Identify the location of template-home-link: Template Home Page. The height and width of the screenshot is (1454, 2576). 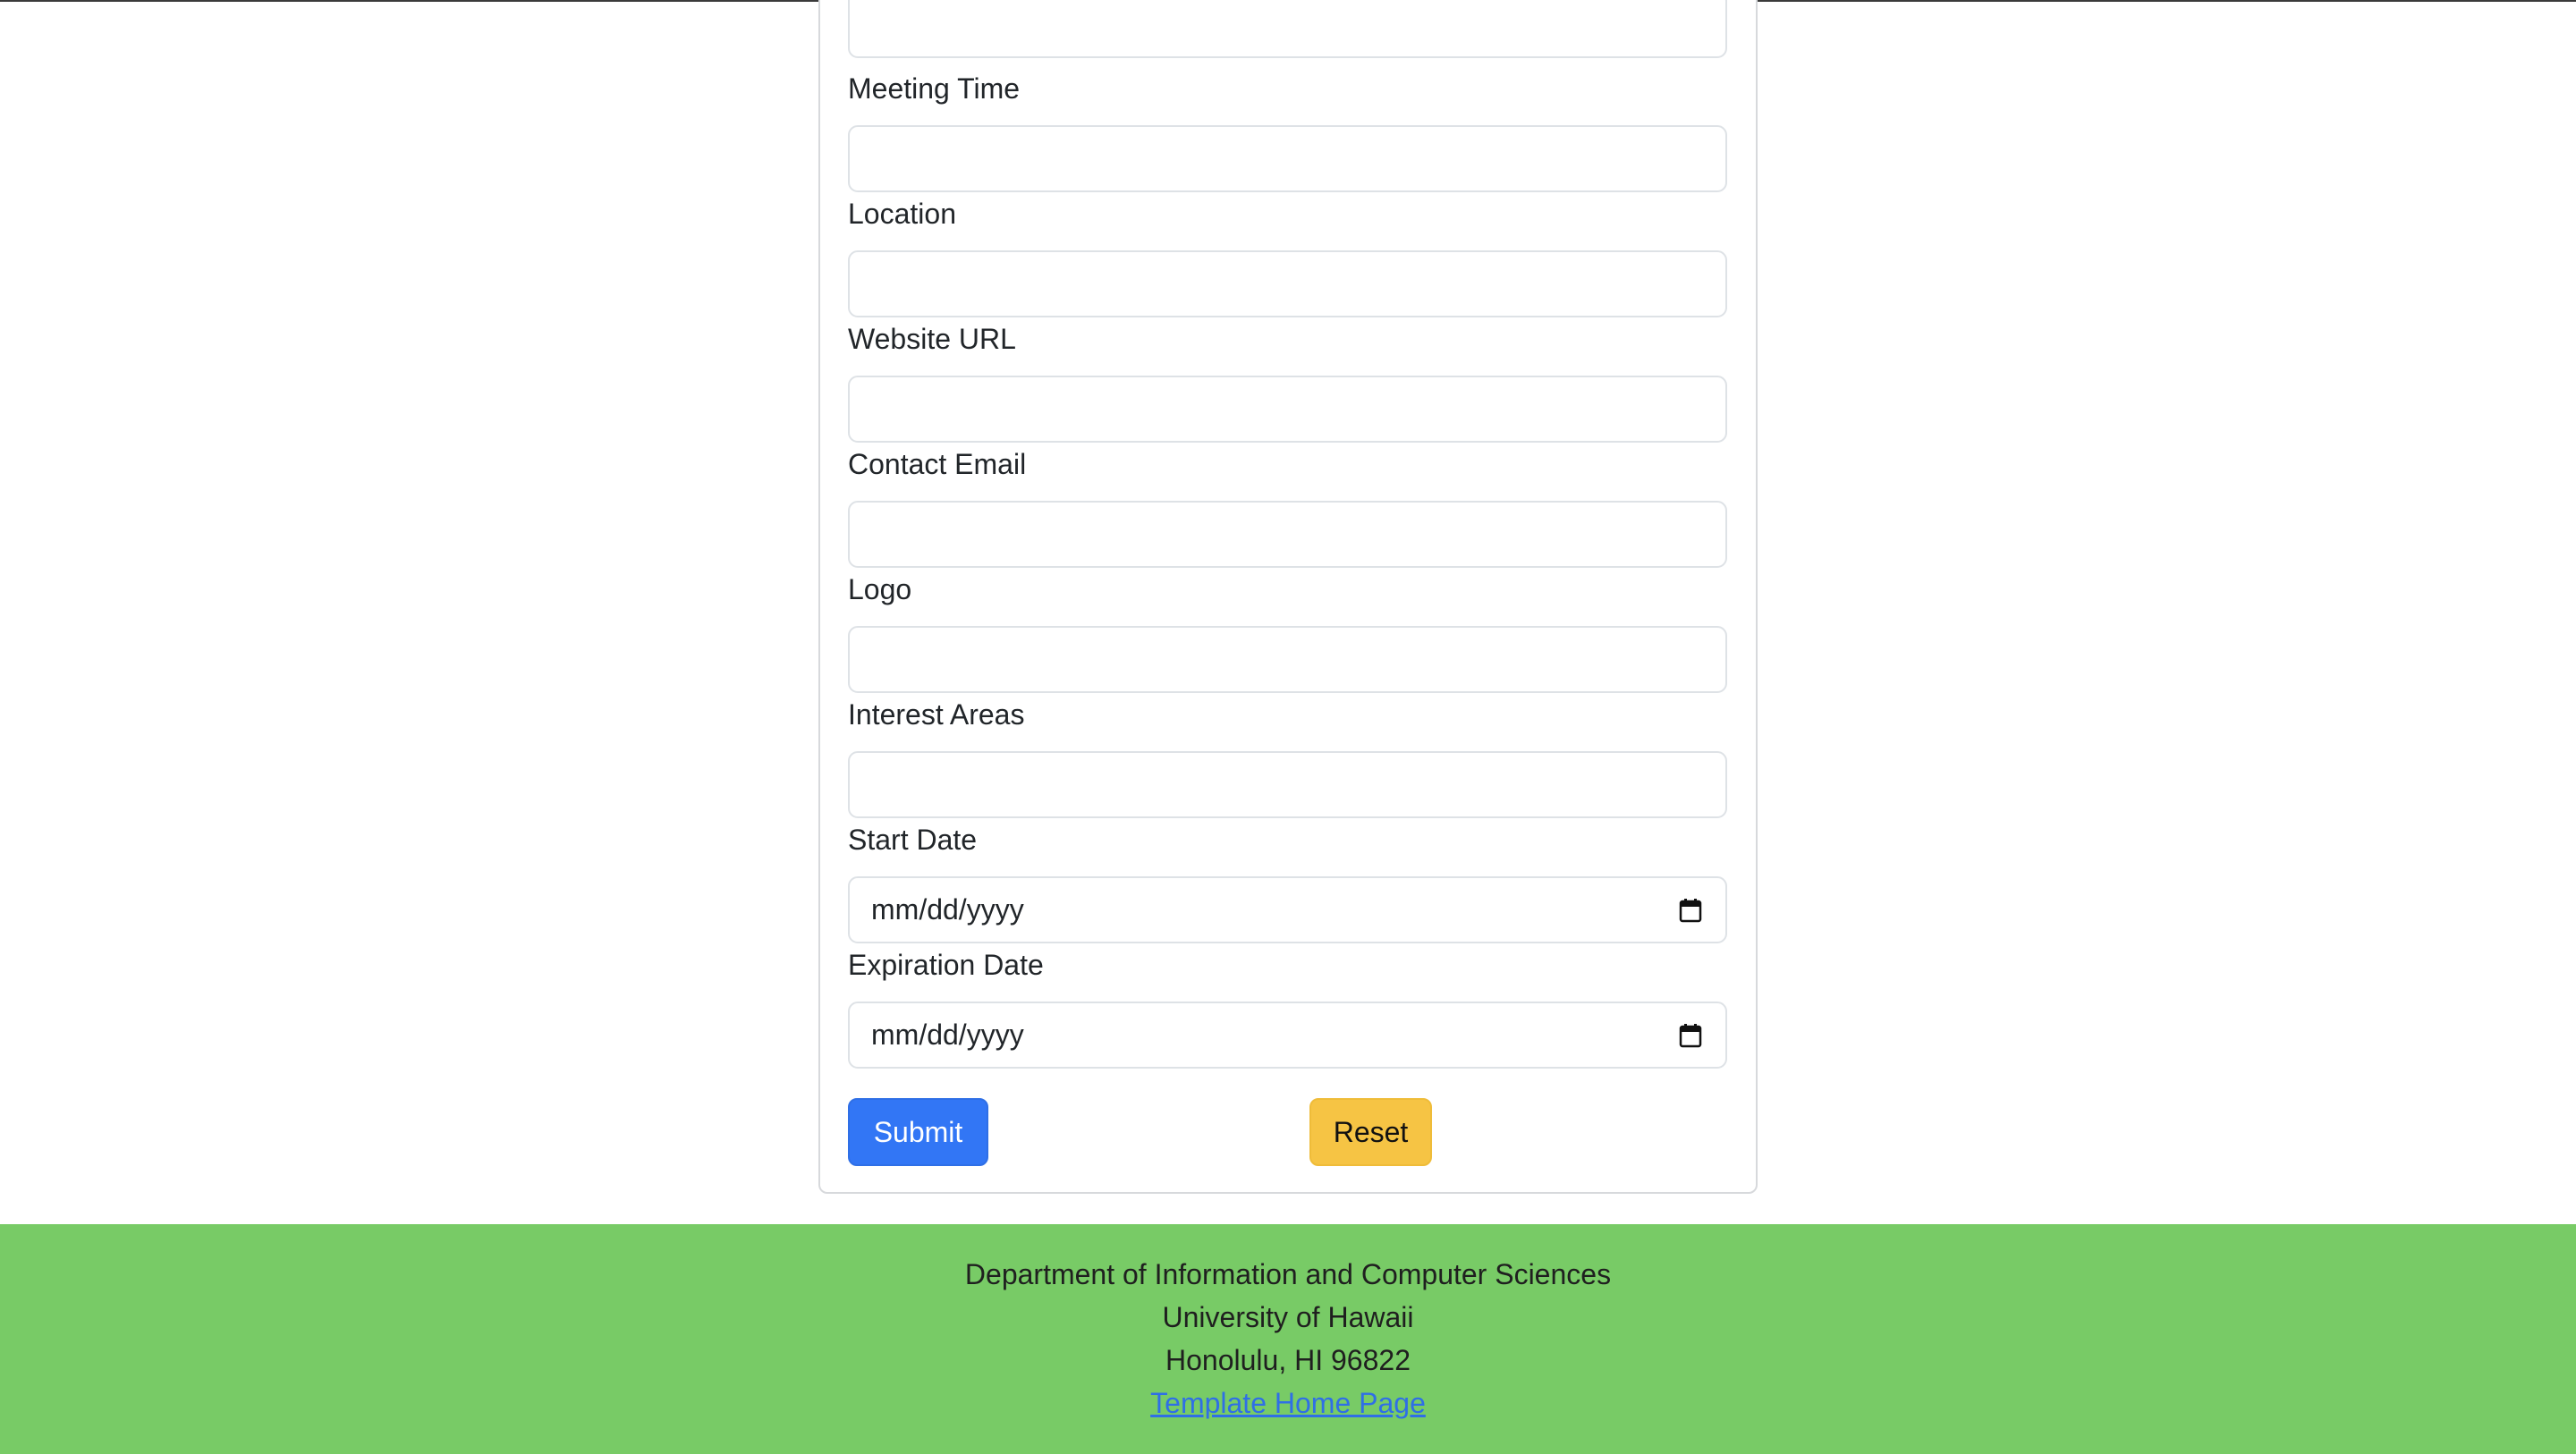
(1288, 1403).